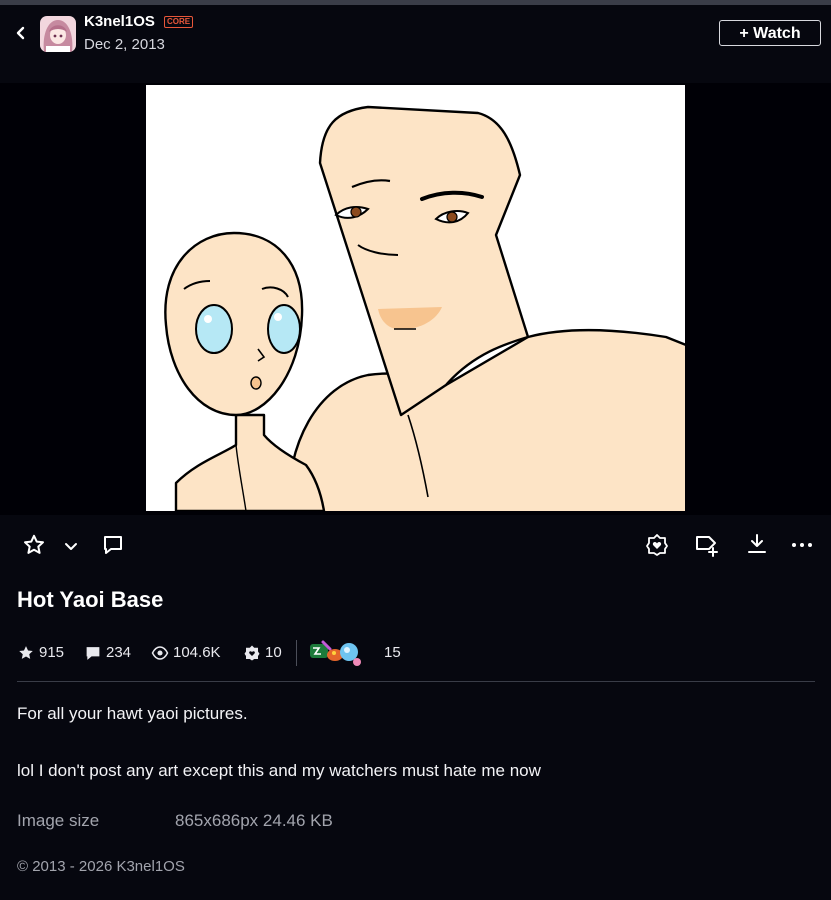 The image size is (831, 900). Describe the element at coordinates (197, 652) in the screenshot. I see `views-count: 104.6K` at that location.